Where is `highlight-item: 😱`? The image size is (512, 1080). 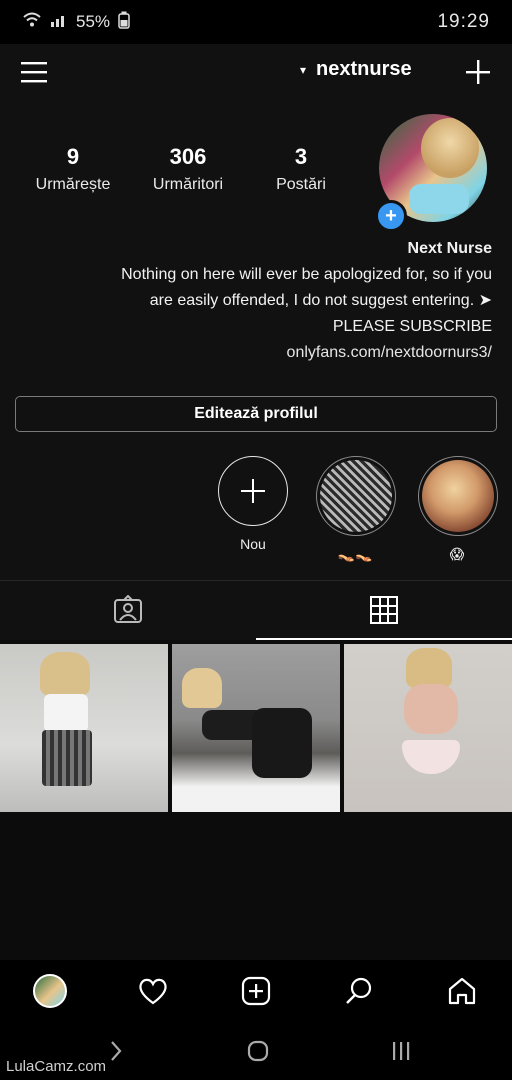
highlight-item: 😱 is located at coordinates (458, 509).